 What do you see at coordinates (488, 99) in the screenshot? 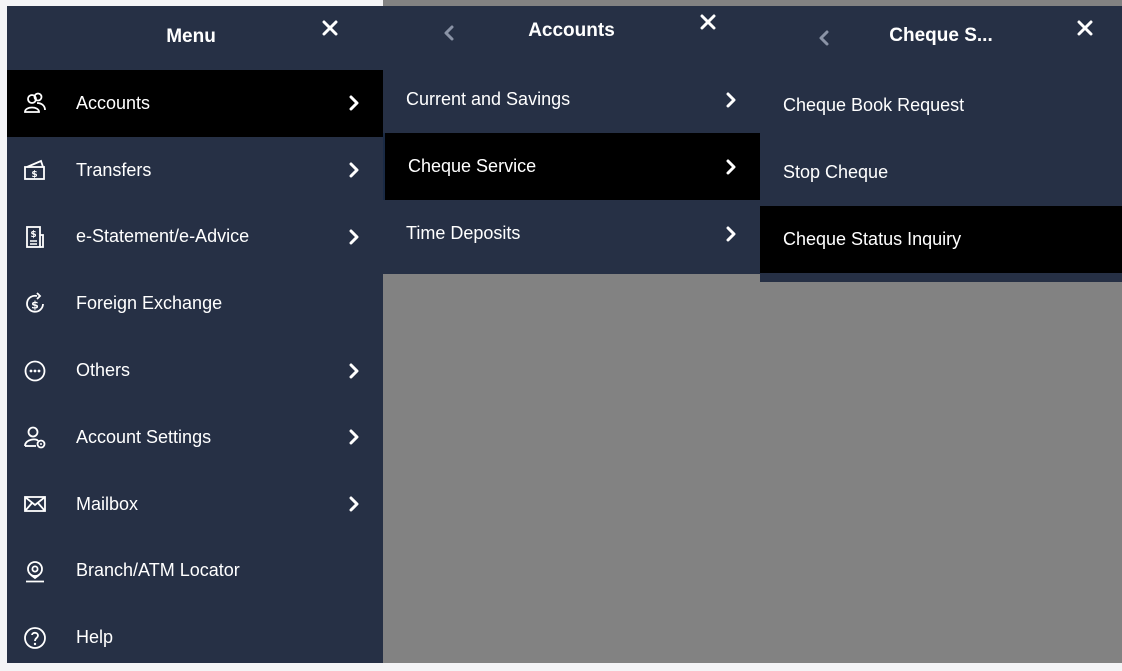
I see `submenu-item-label: Current and Savings` at bounding box center [488, 99].